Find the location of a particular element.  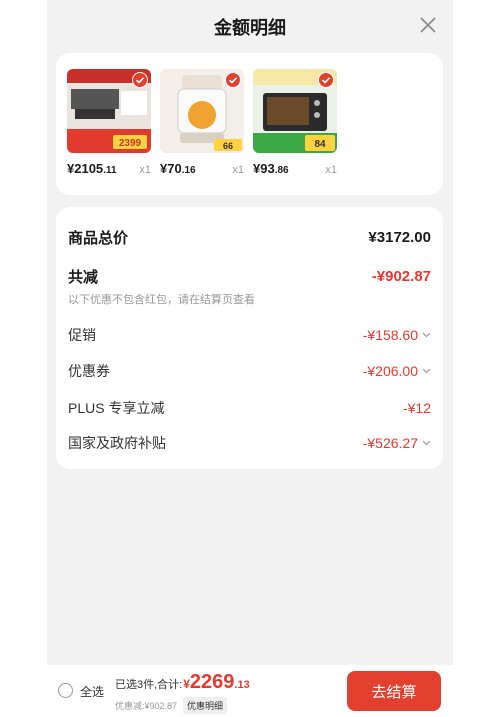

close-icon is located at coordinates (428, 25).